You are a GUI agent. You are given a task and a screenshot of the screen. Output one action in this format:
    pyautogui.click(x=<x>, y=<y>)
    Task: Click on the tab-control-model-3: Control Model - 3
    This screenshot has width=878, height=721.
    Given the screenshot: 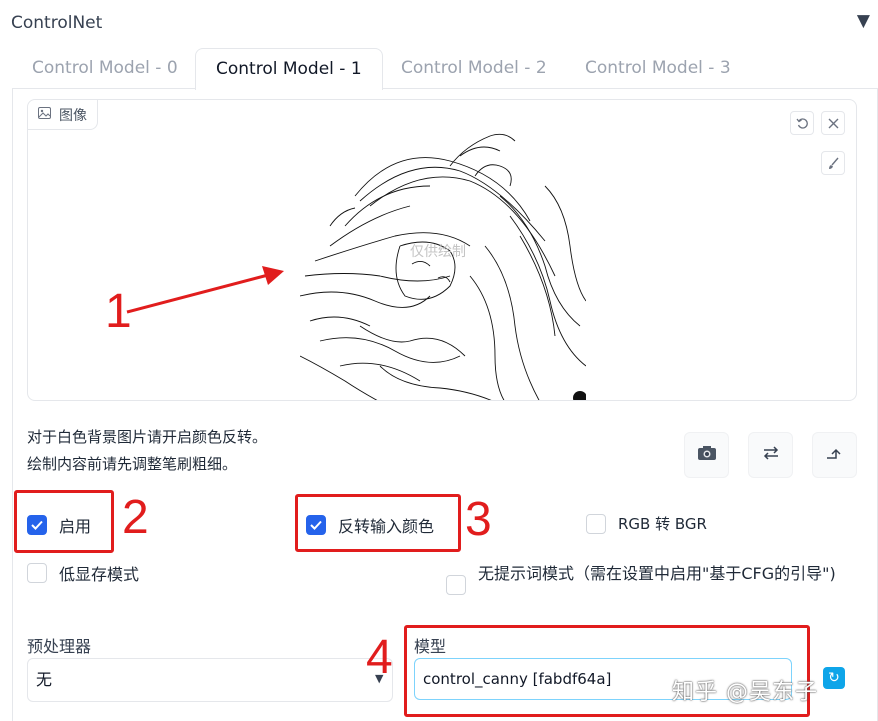 What is the action you would take?
    pyautogui.click(x=658, y=68)
    